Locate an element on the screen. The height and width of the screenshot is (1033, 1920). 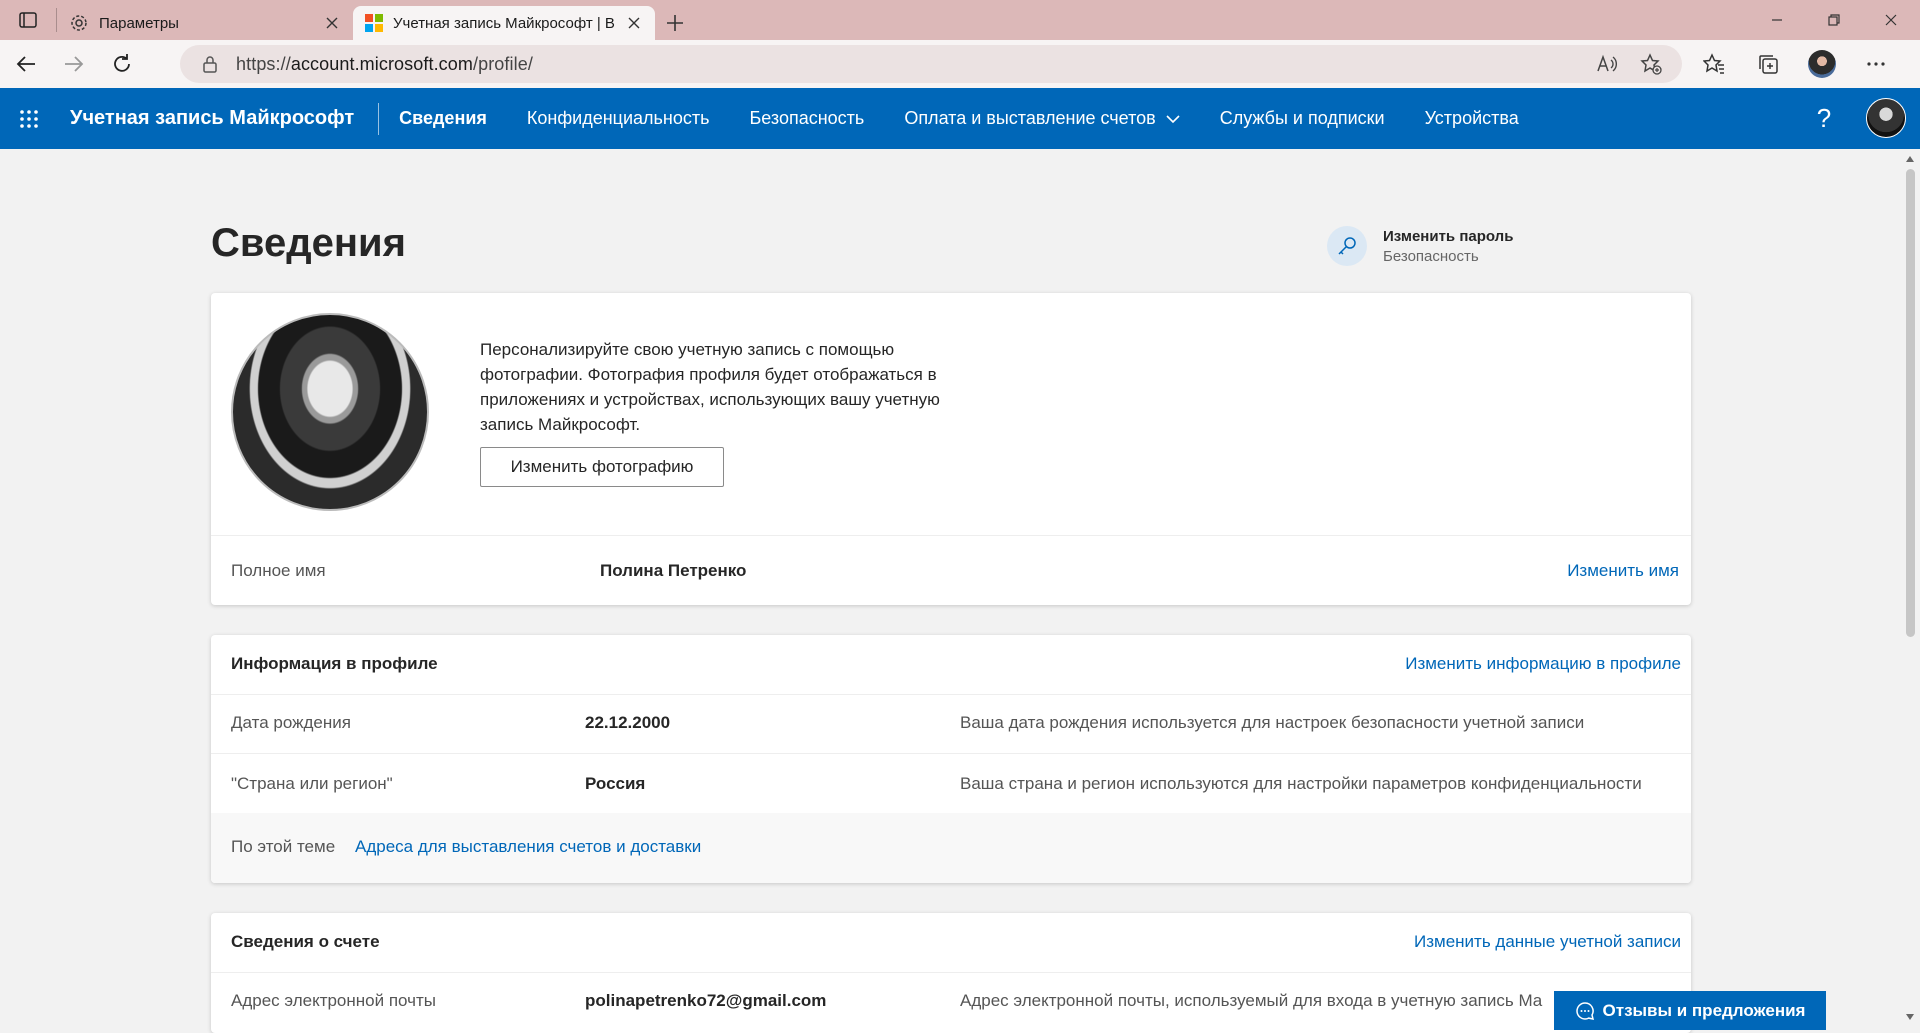
add-favorite-icon is located at coordinates (1651, 64).